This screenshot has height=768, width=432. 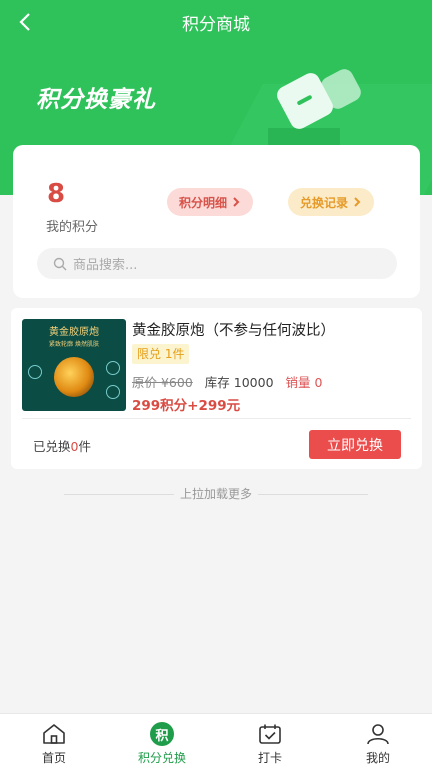 I want to click on points-icon: 积, so click(x=162, y=734).